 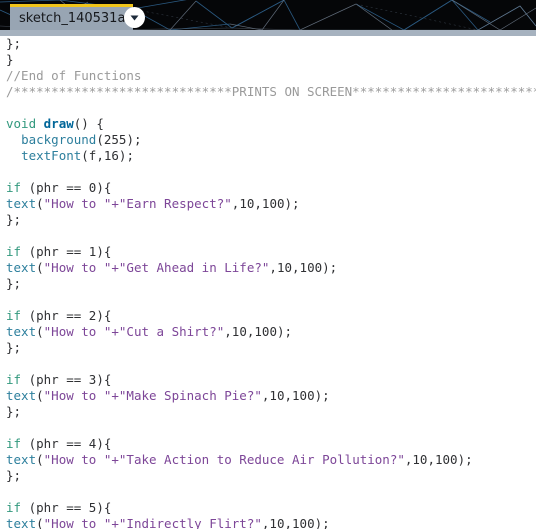 I want to click on code-line: text("How to "+"Earn Respect?",10,100);, so click(x=271, y=204).